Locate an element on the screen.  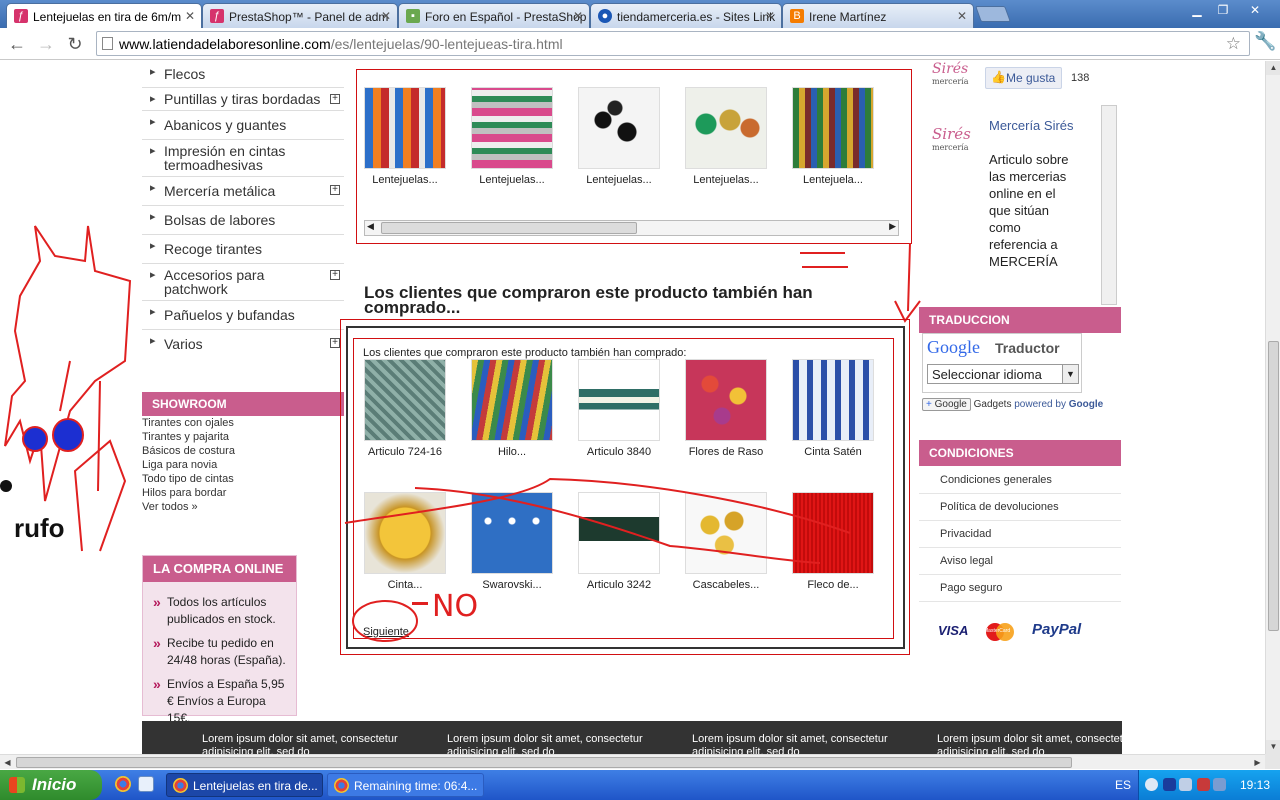
bookmark-star-icon: ☆ is located at coordinates (1233, 44).